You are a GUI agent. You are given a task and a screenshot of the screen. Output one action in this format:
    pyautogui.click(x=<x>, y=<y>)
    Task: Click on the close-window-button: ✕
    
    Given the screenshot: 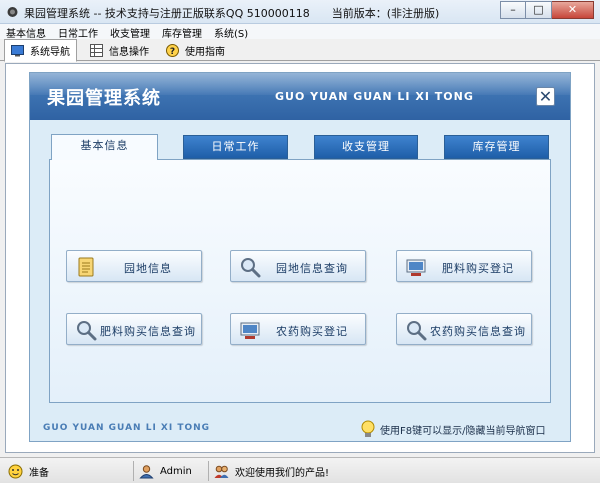 What is the action you would take?
    pyautogui.click(x=573, y=10)
    